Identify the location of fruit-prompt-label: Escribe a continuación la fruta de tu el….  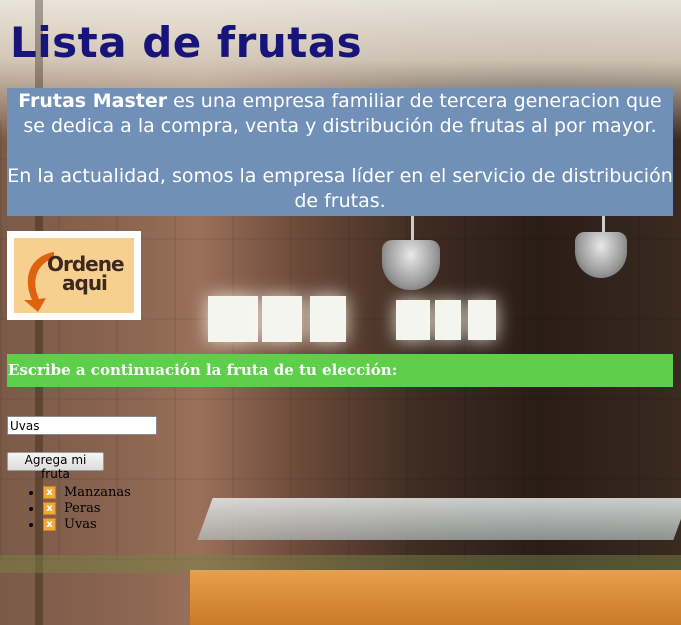
(340, 370).